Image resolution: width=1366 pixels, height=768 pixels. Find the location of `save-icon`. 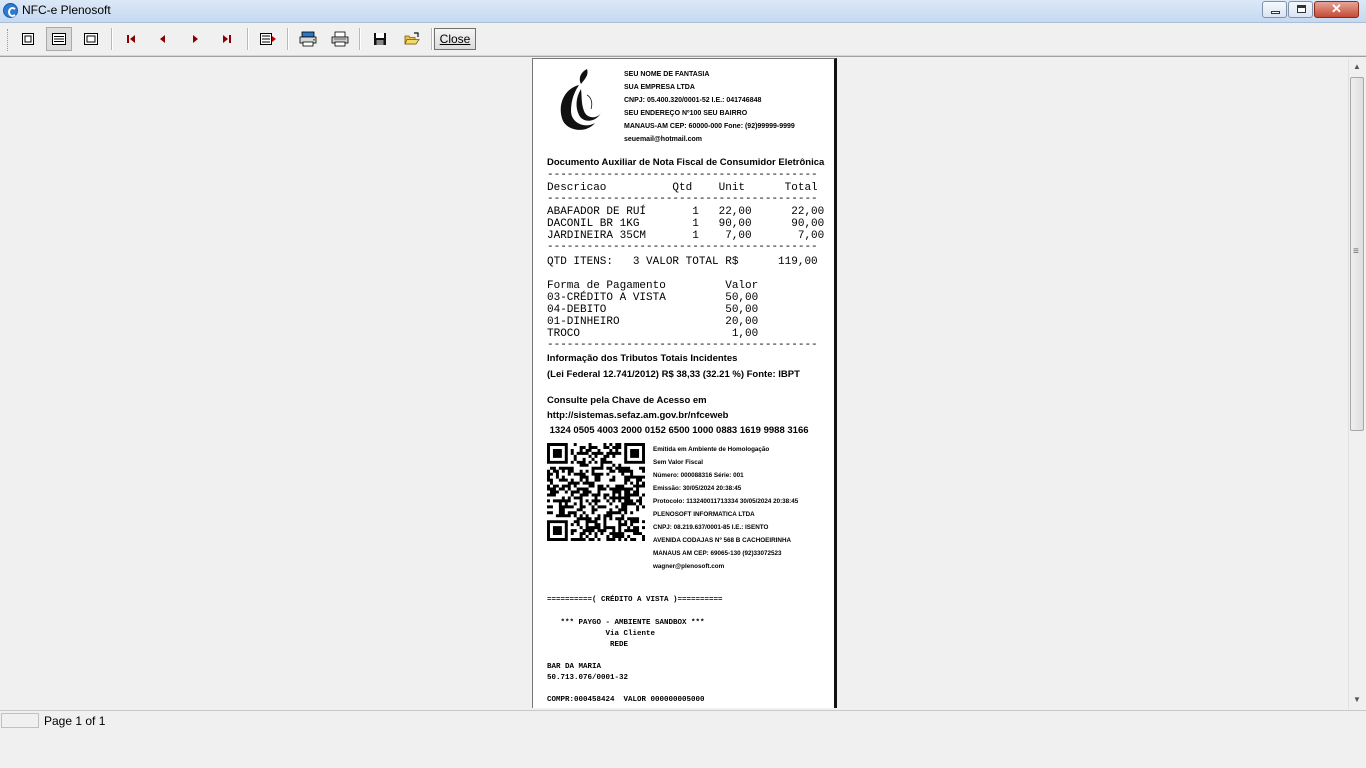

save-icon is located at coordinates (380, 39).